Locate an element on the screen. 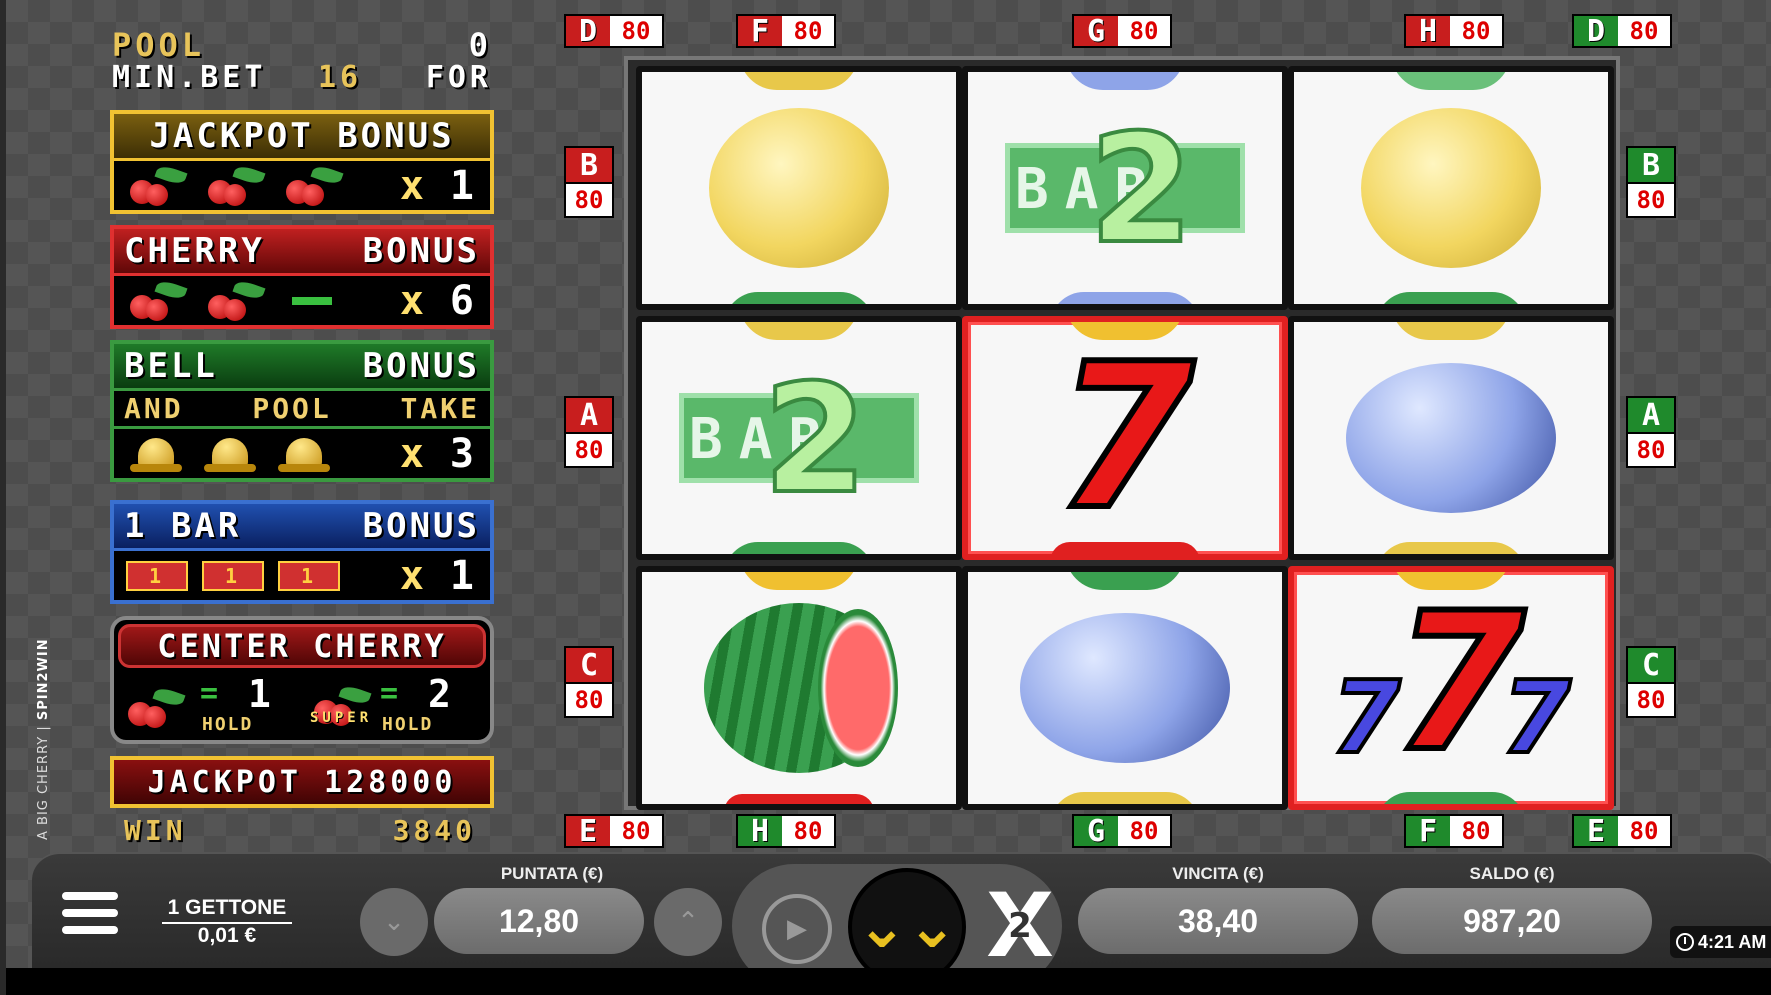 This screenshot has width=1771, height=995. cherry-bonus-header: CHERRY BONUS is located at coordinates (302, 251).